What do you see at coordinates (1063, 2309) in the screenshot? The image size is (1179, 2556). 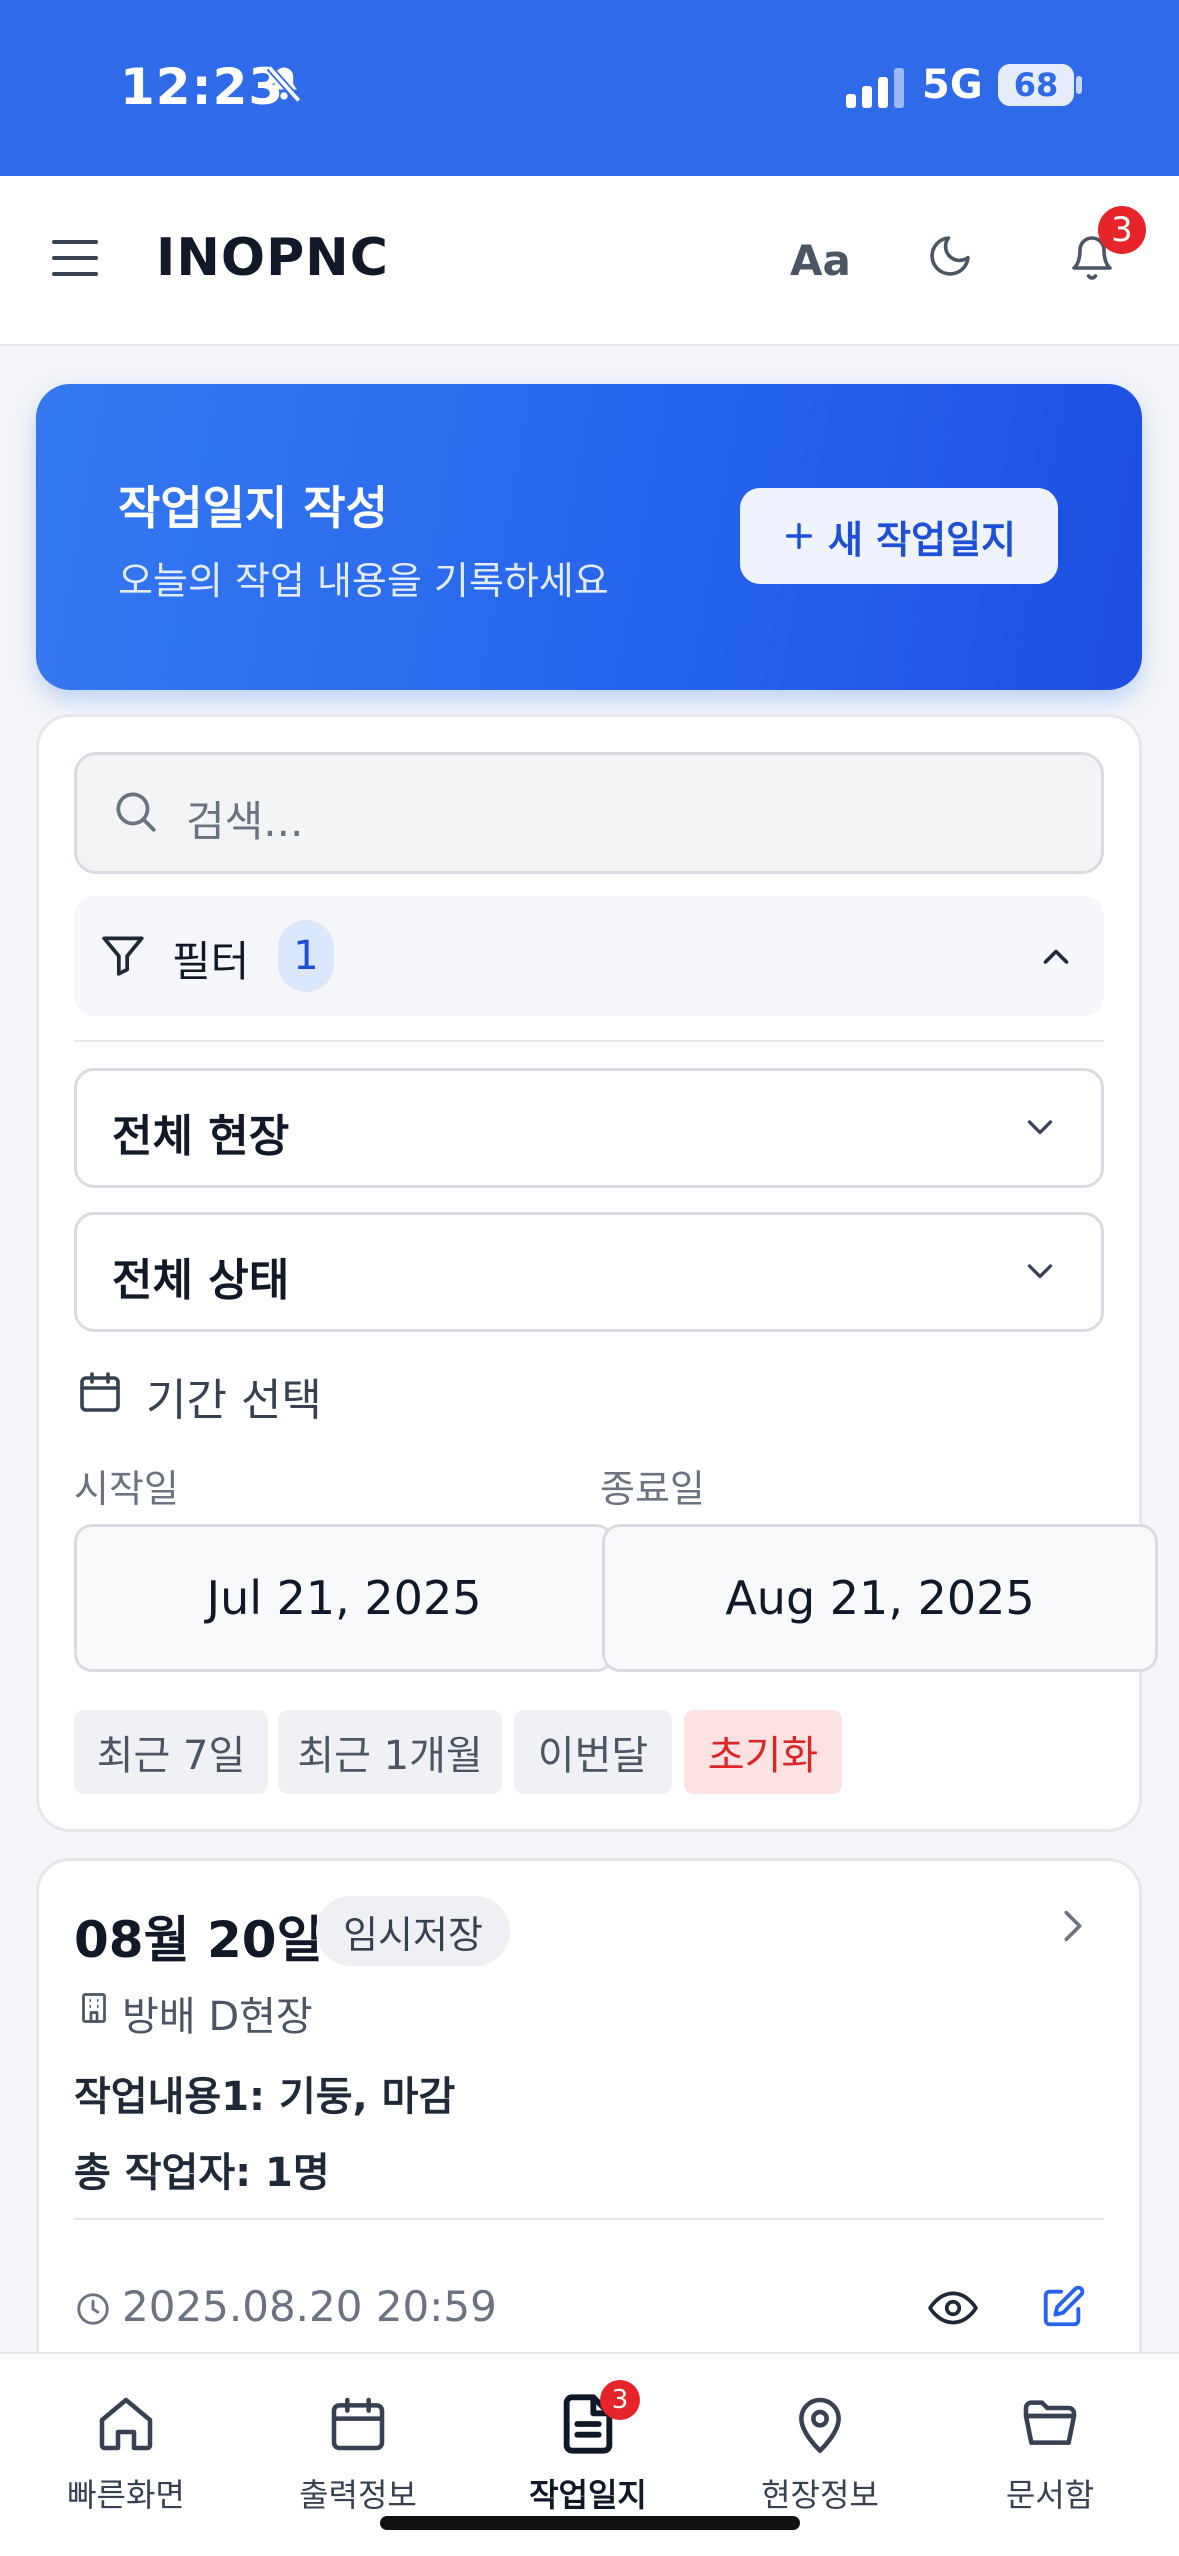 I see `edit-pencil-icon` at bounding box center [1063, 2309].